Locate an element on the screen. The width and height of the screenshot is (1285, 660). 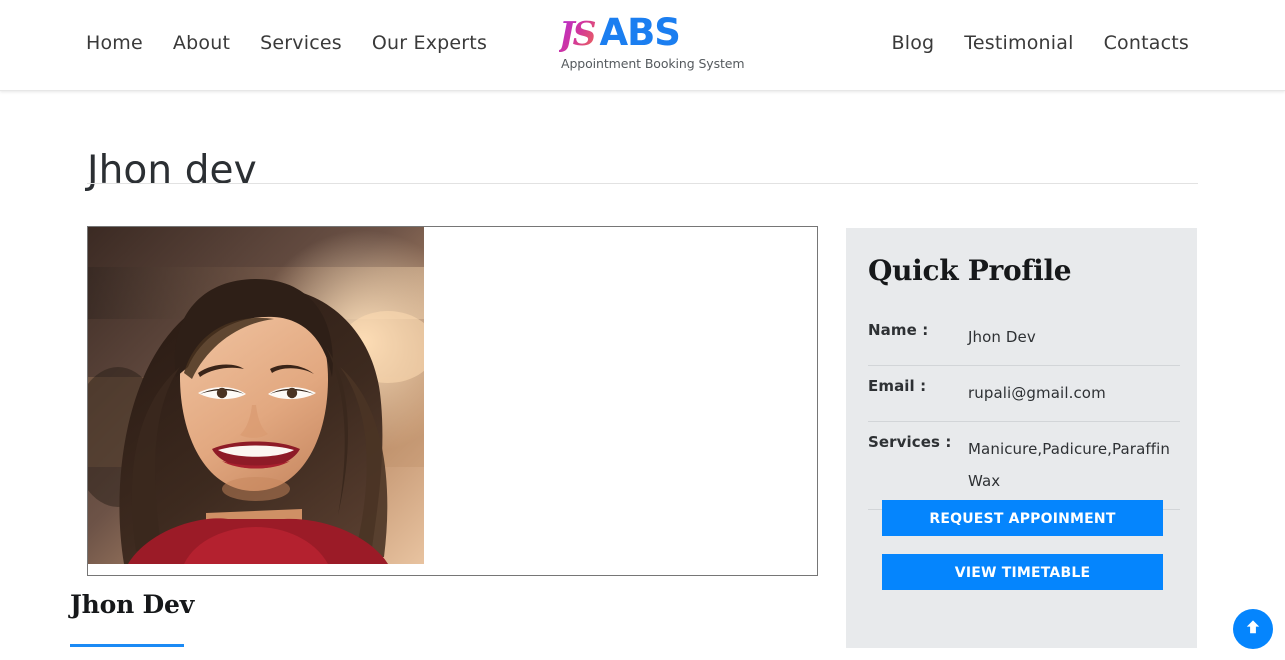
profile-label-name: Name : is located at coordinates (898, 330).